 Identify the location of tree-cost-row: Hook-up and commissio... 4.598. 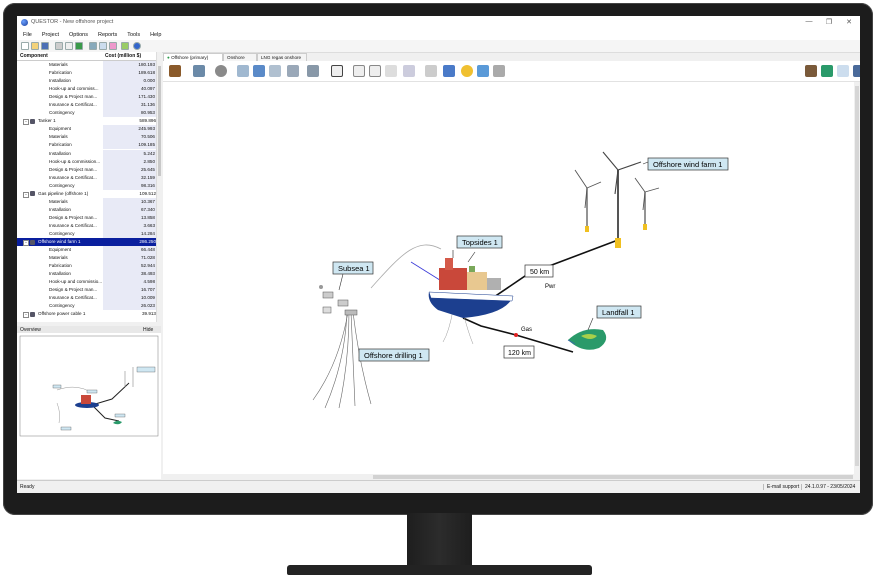
(89, 282).